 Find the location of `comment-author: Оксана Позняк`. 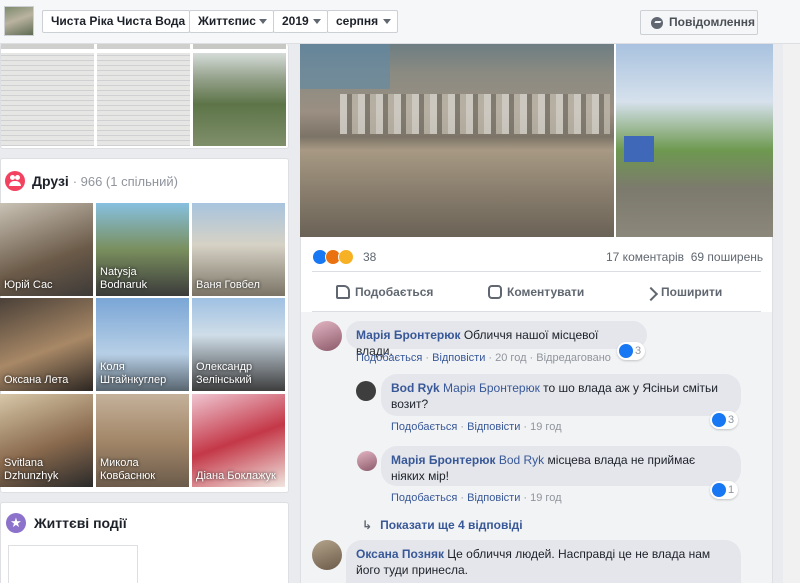

comment-author: Оксана Позняк is located at coordinates (400, 554).